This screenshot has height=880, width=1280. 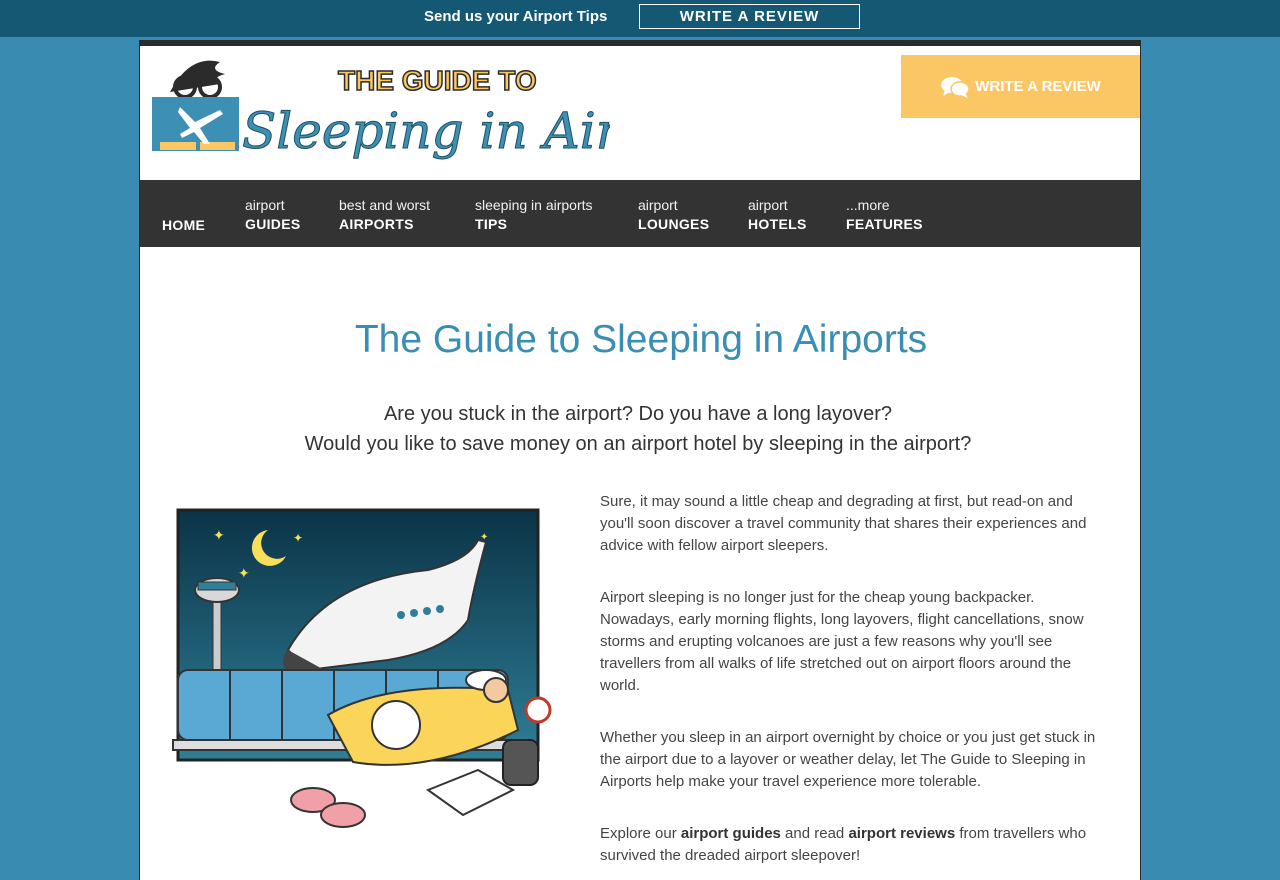 I want to click on topbar-write-review-button: WRITE A REVIEW, so click(x=749, y=16).